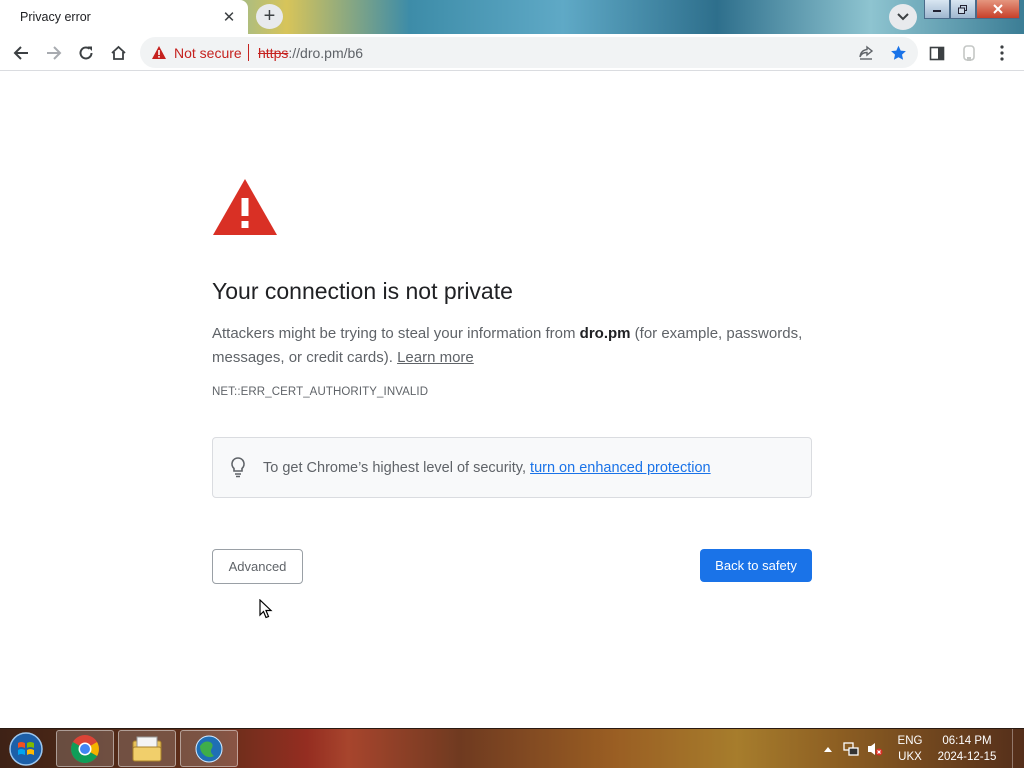  What do you see at coordinates (910, 741) in the screenshot?
I see `language-code: ENG` at bounding box center [910, 741].